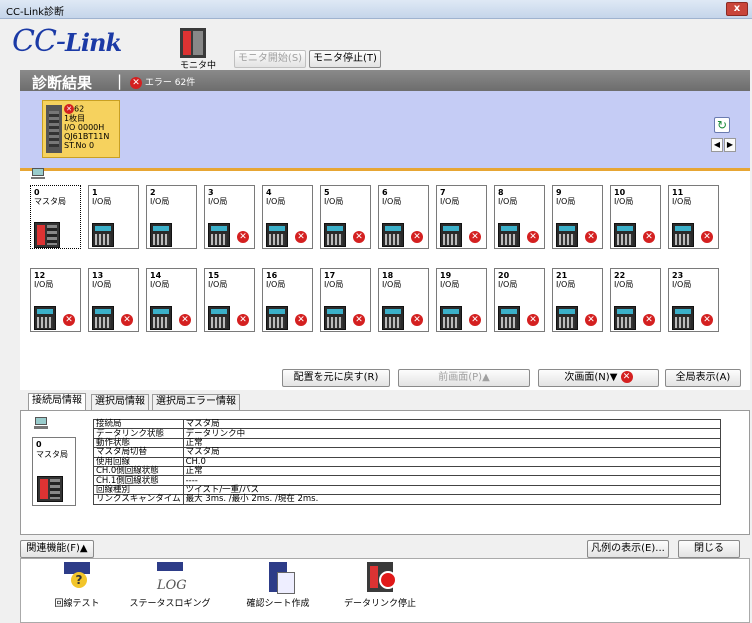 Image resolution: width=752 pixels, height=623 pixels. What do you see at coordinates (693, 300) in the screenshot?
I see `station-io: 23 I/O局 ✕` at bounding box center [693, 300].